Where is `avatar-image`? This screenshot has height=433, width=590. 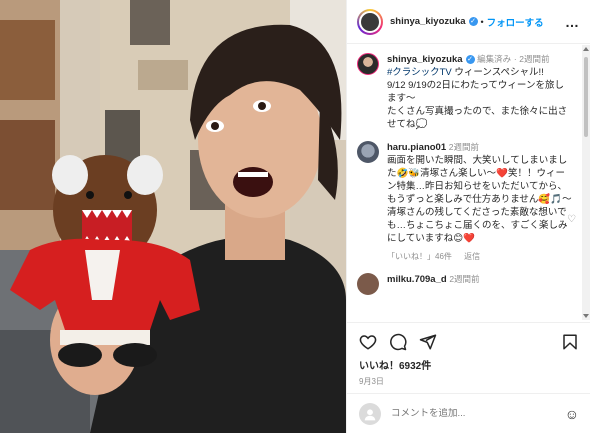 avatar-image is located at coordinates (370, 21).